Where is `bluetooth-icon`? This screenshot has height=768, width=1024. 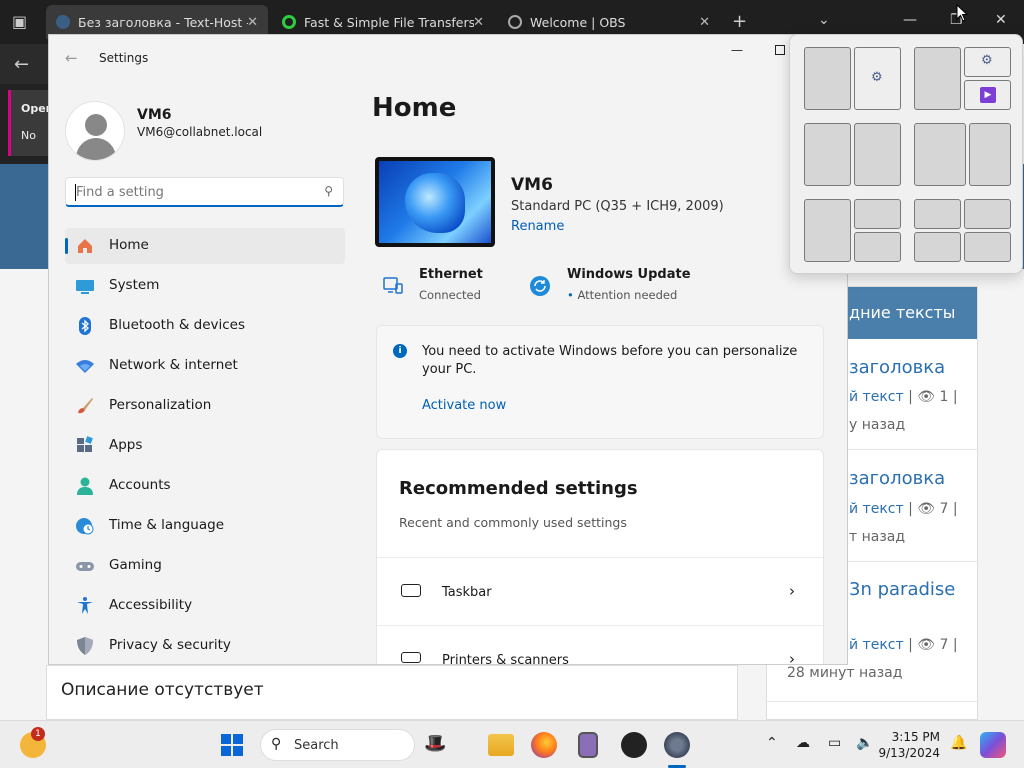 bluetooth-icon is located at coordinates (85, 326).